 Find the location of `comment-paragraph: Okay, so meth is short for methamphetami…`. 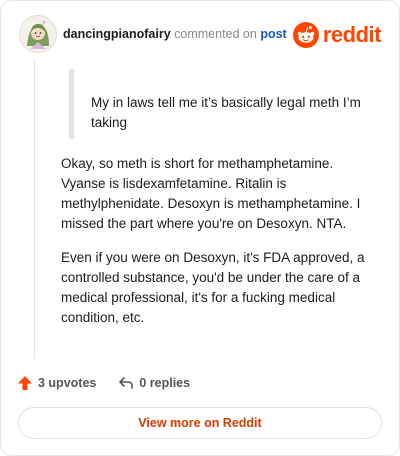

comment-paragraph: Okay, so meth is short for methamphetami… is located at coordinates (211, 193).